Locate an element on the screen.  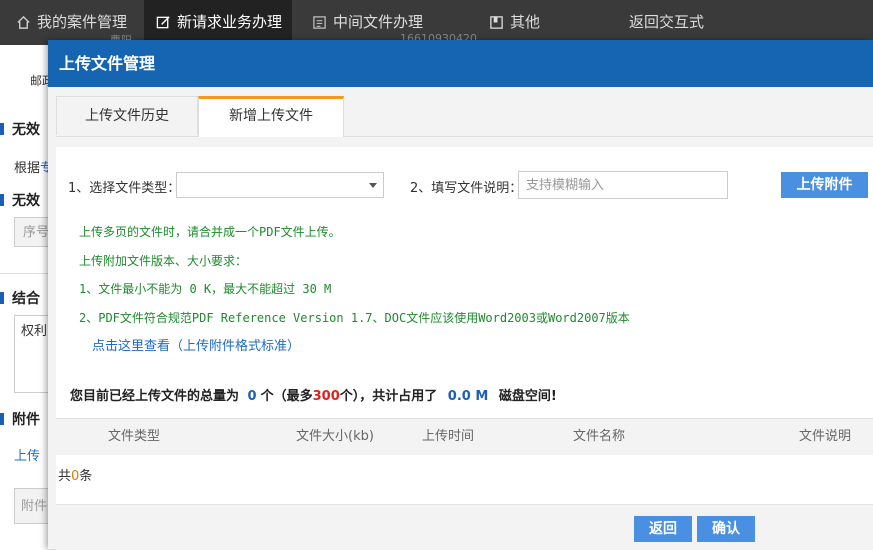
tab-label: 上传文件历史 is located at coordinates (127, 116).